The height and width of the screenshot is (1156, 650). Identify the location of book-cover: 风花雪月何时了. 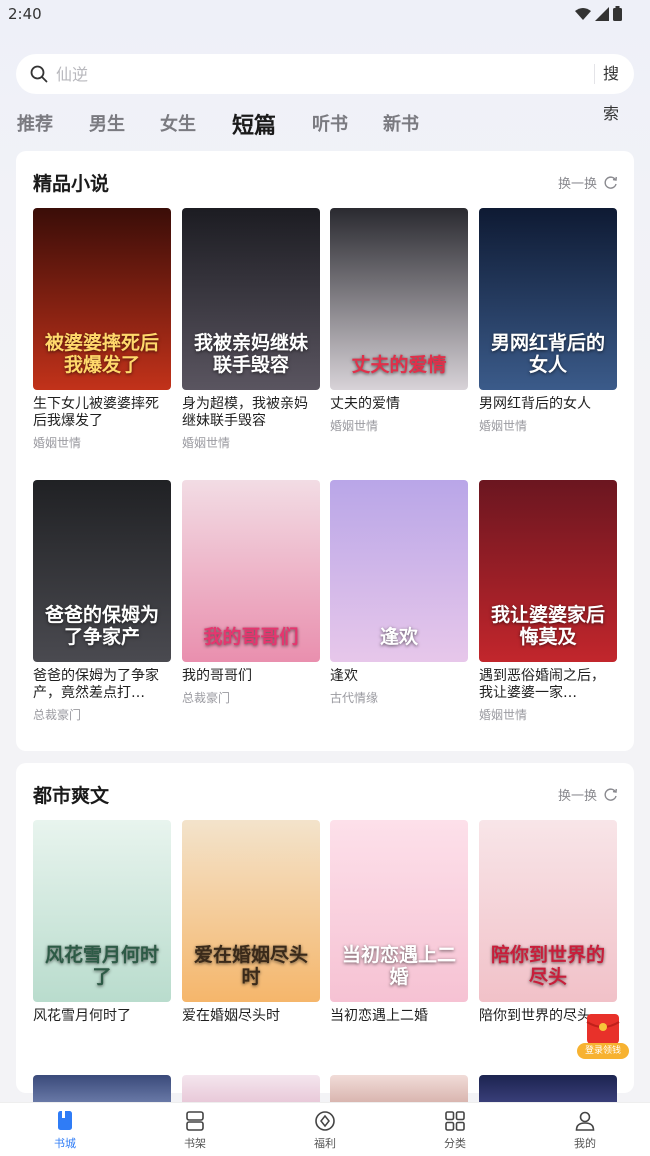
(102, 911).